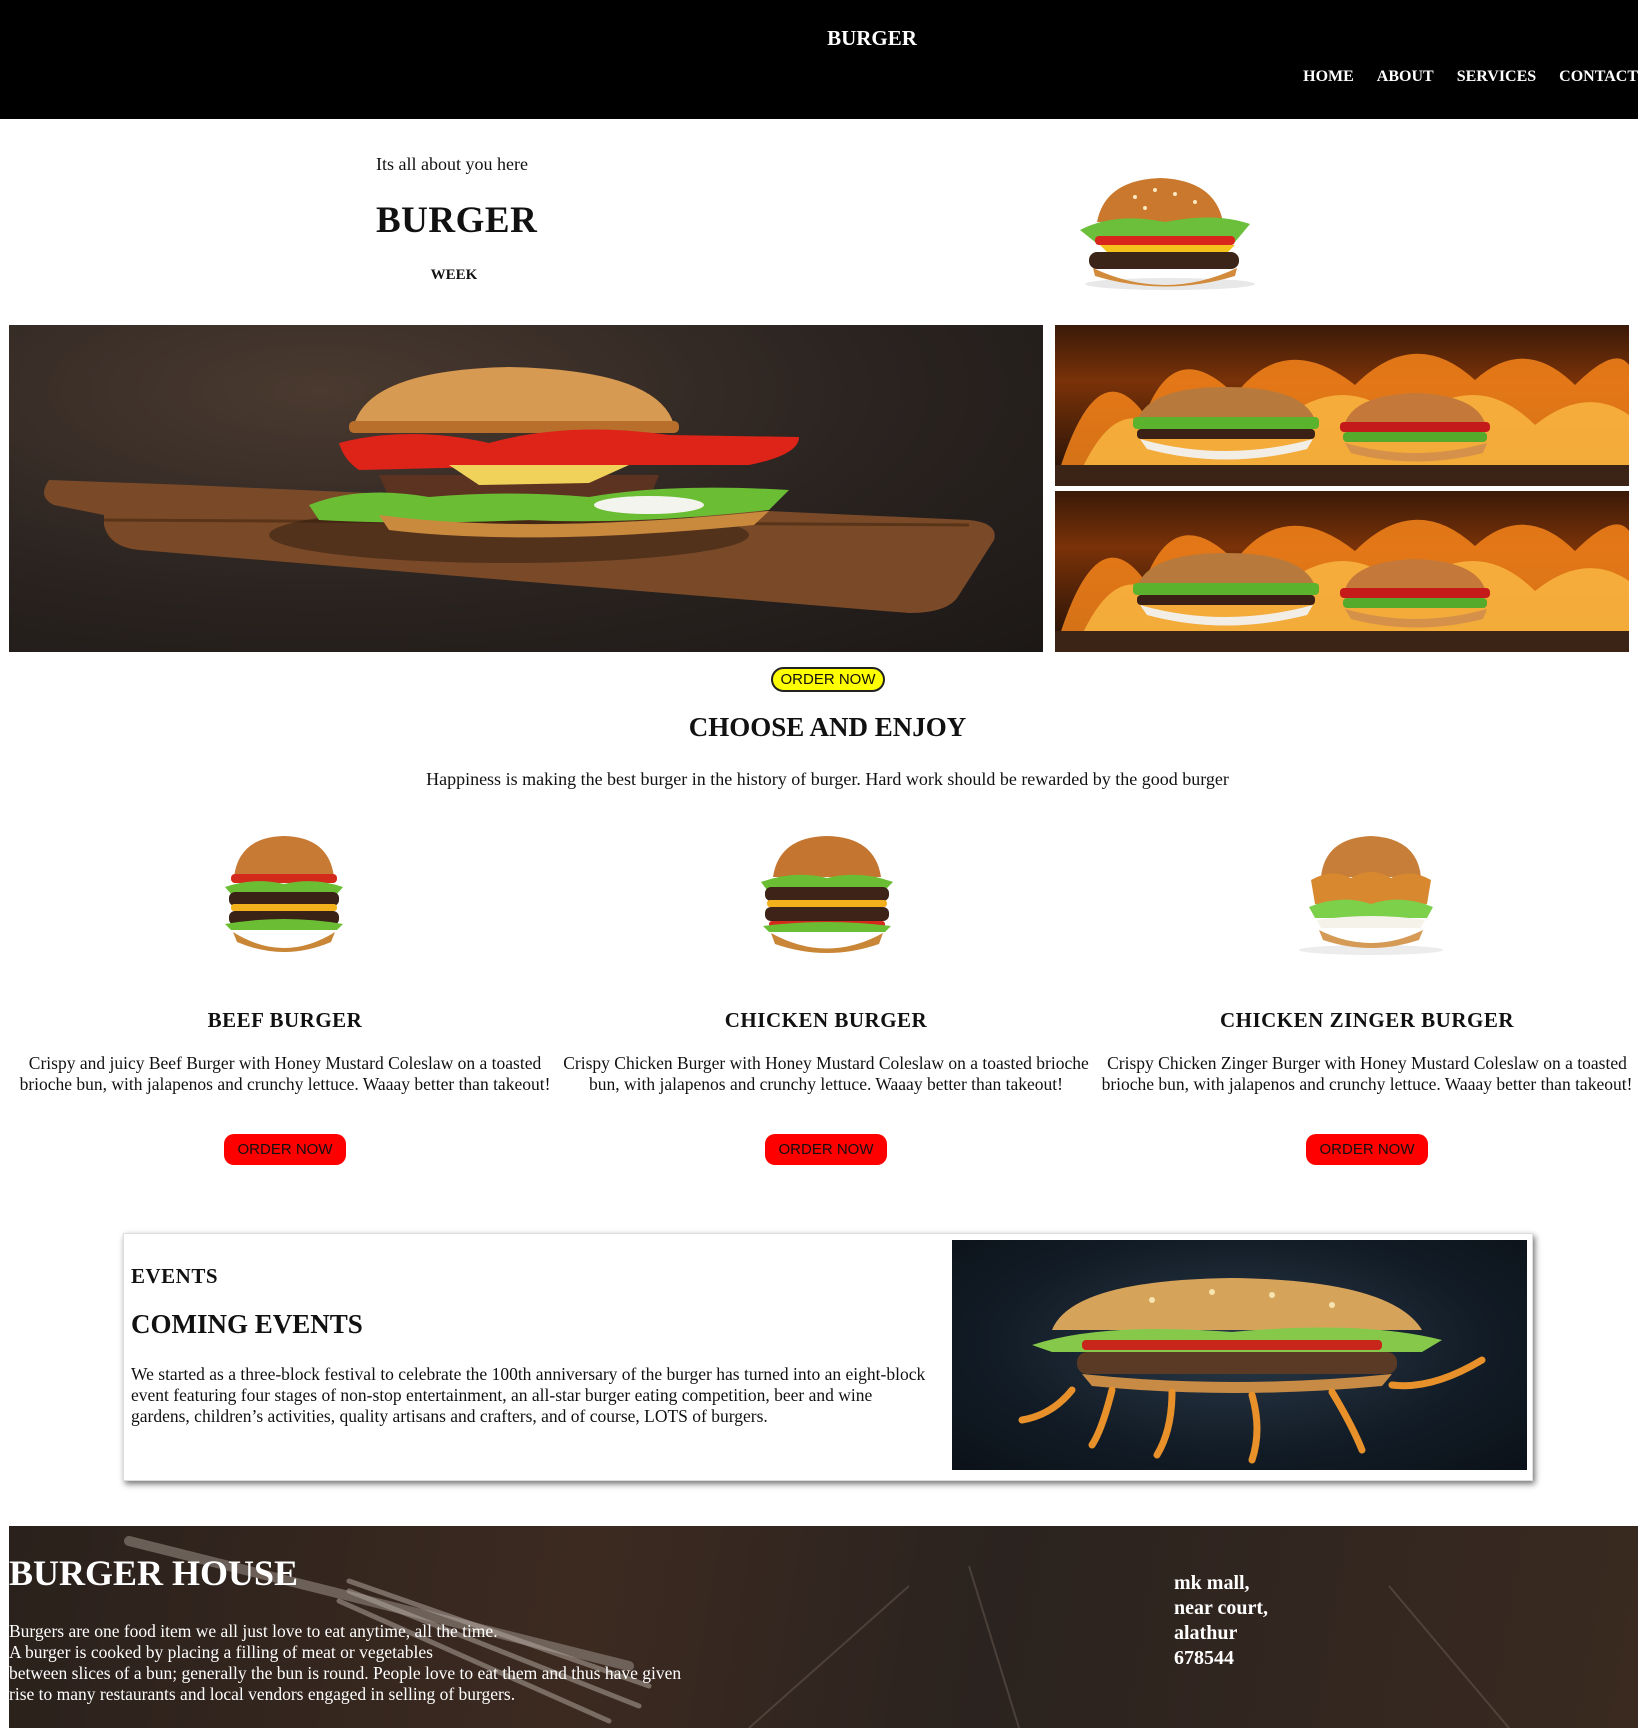  I want to click on address-line: mk mall,, so click(1212, 1583).